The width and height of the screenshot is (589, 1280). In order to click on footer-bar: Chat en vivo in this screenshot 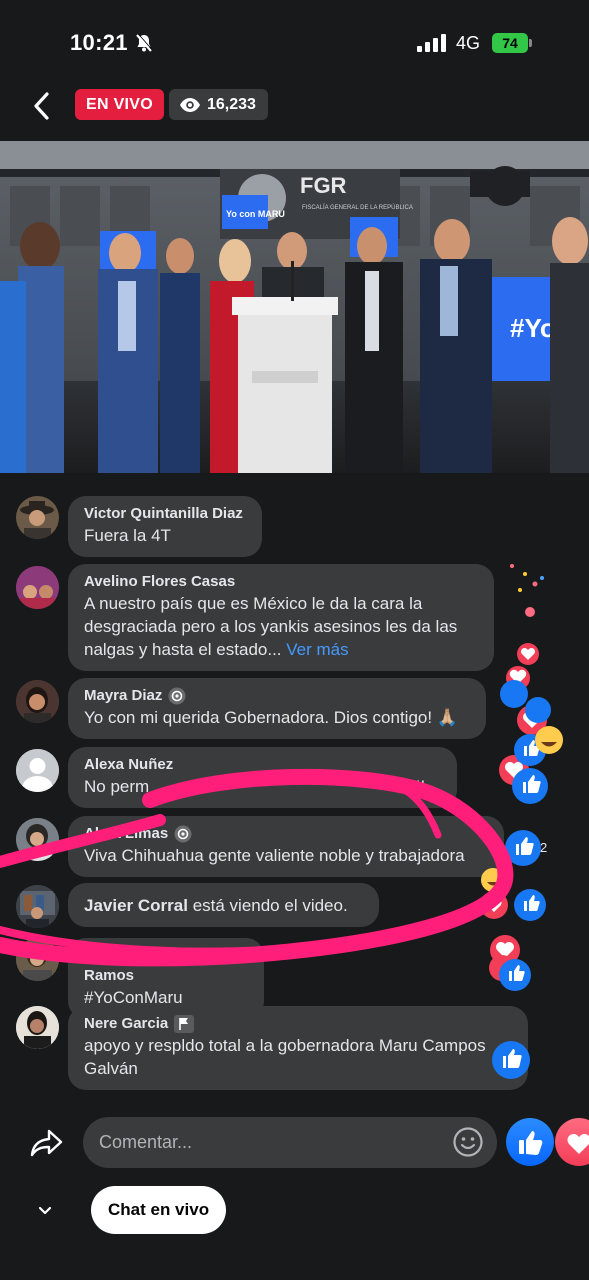, I will do `click(294, 1211)`.